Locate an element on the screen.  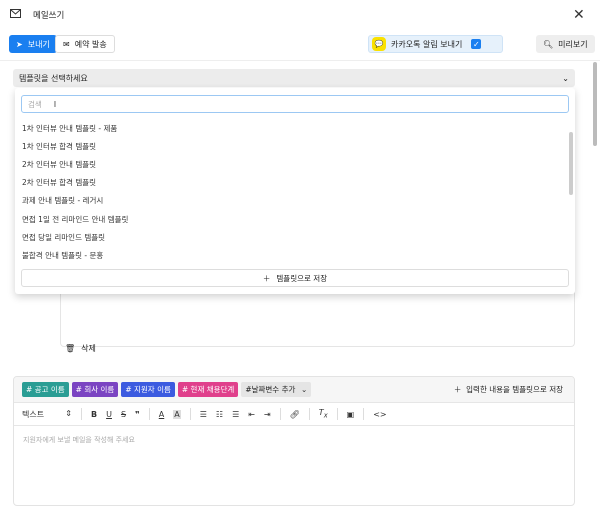
date-variable-label: #날짜변수 추가 is located at coordinates (270, 389).